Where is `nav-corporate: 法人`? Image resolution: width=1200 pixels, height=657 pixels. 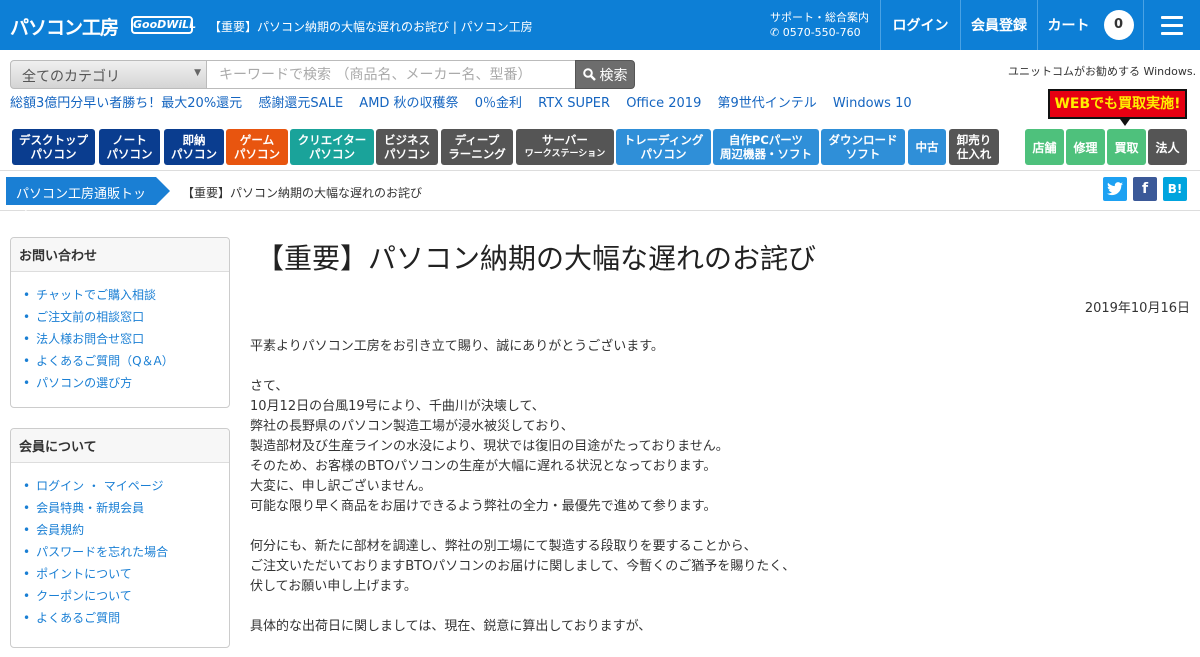
nav-corporate: 法人 is located at coordinates (1167, 147).